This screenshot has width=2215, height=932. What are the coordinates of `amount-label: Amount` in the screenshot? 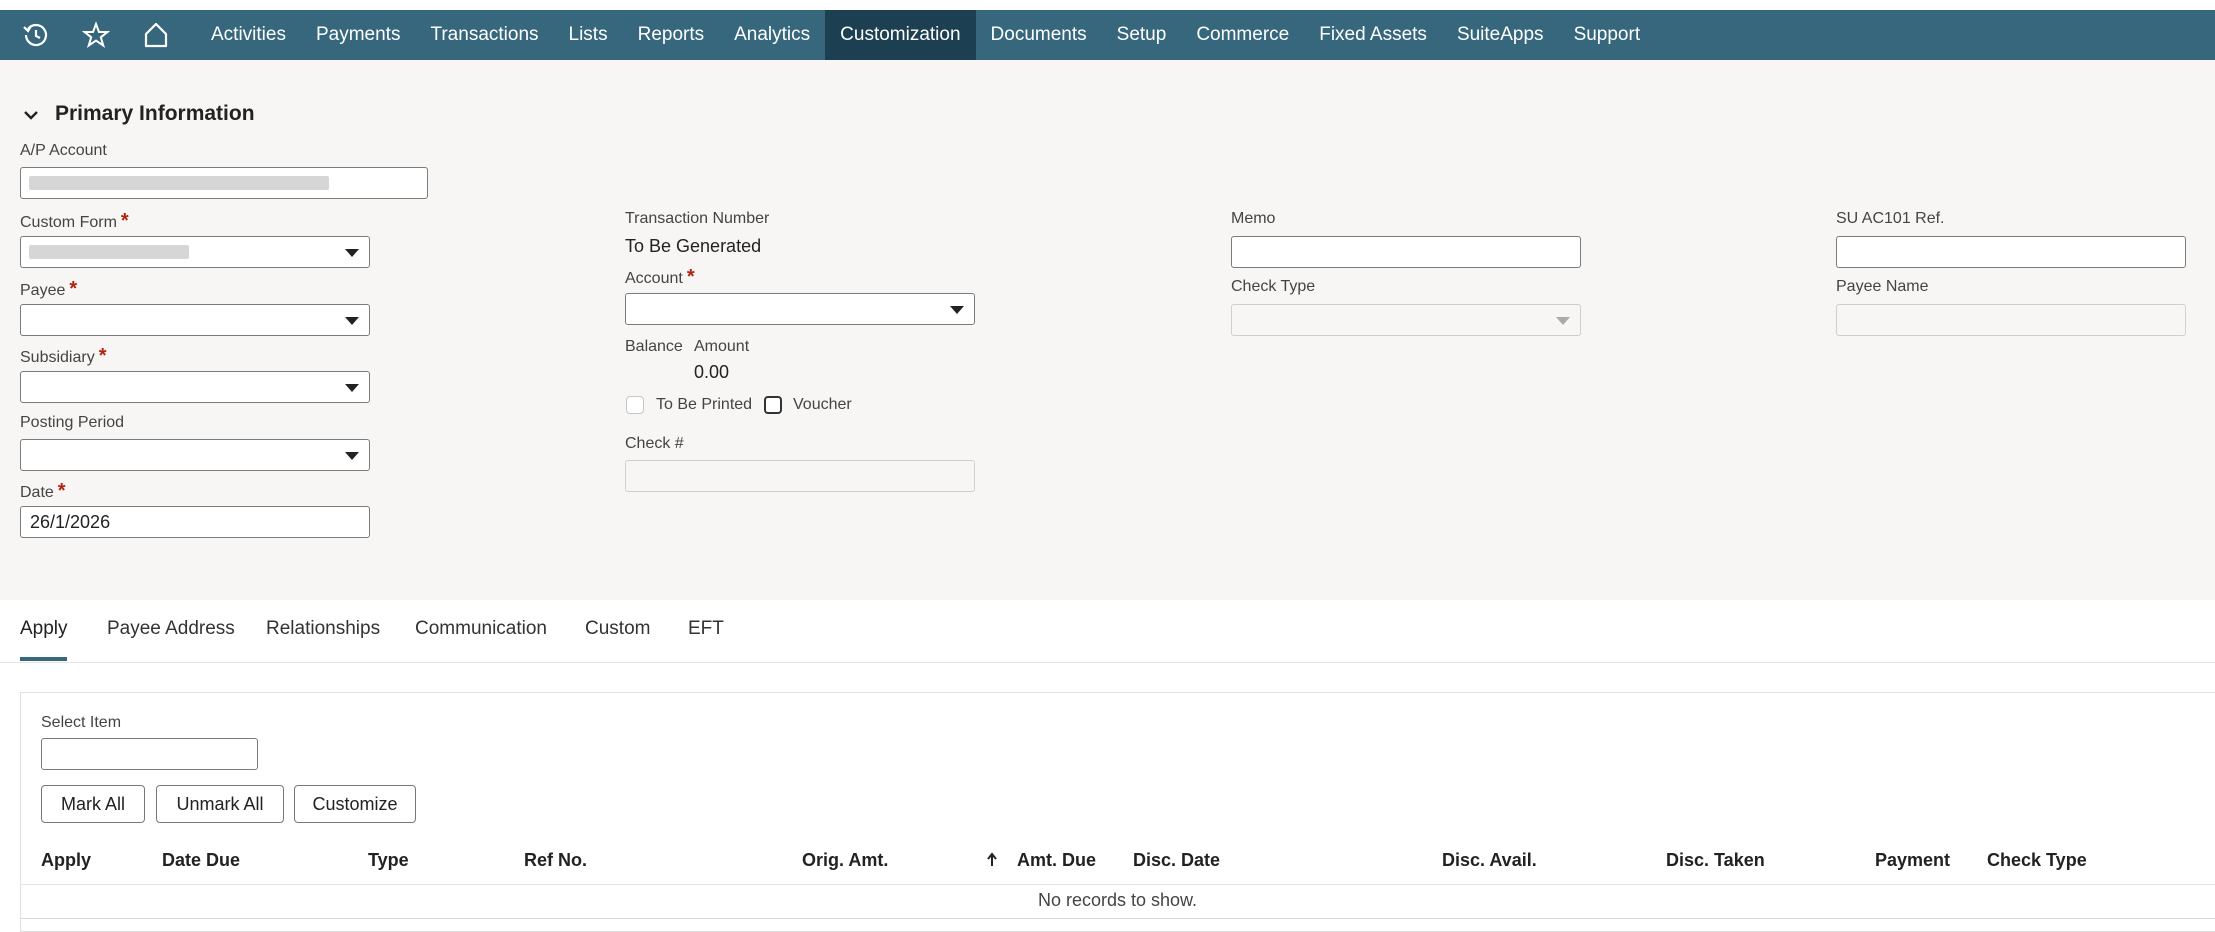 It's located at (722, 346).